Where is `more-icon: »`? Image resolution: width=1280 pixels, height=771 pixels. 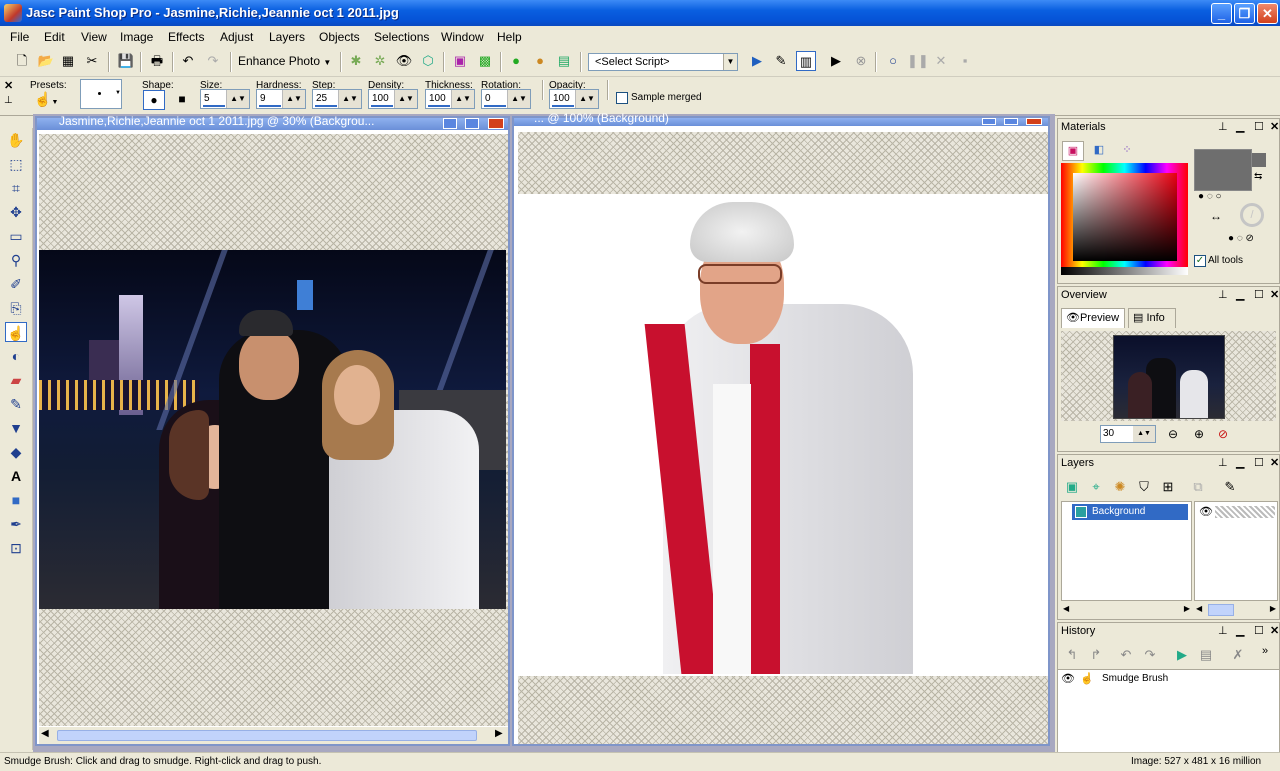
more-icon: » is located at coordinates (1265, 651).